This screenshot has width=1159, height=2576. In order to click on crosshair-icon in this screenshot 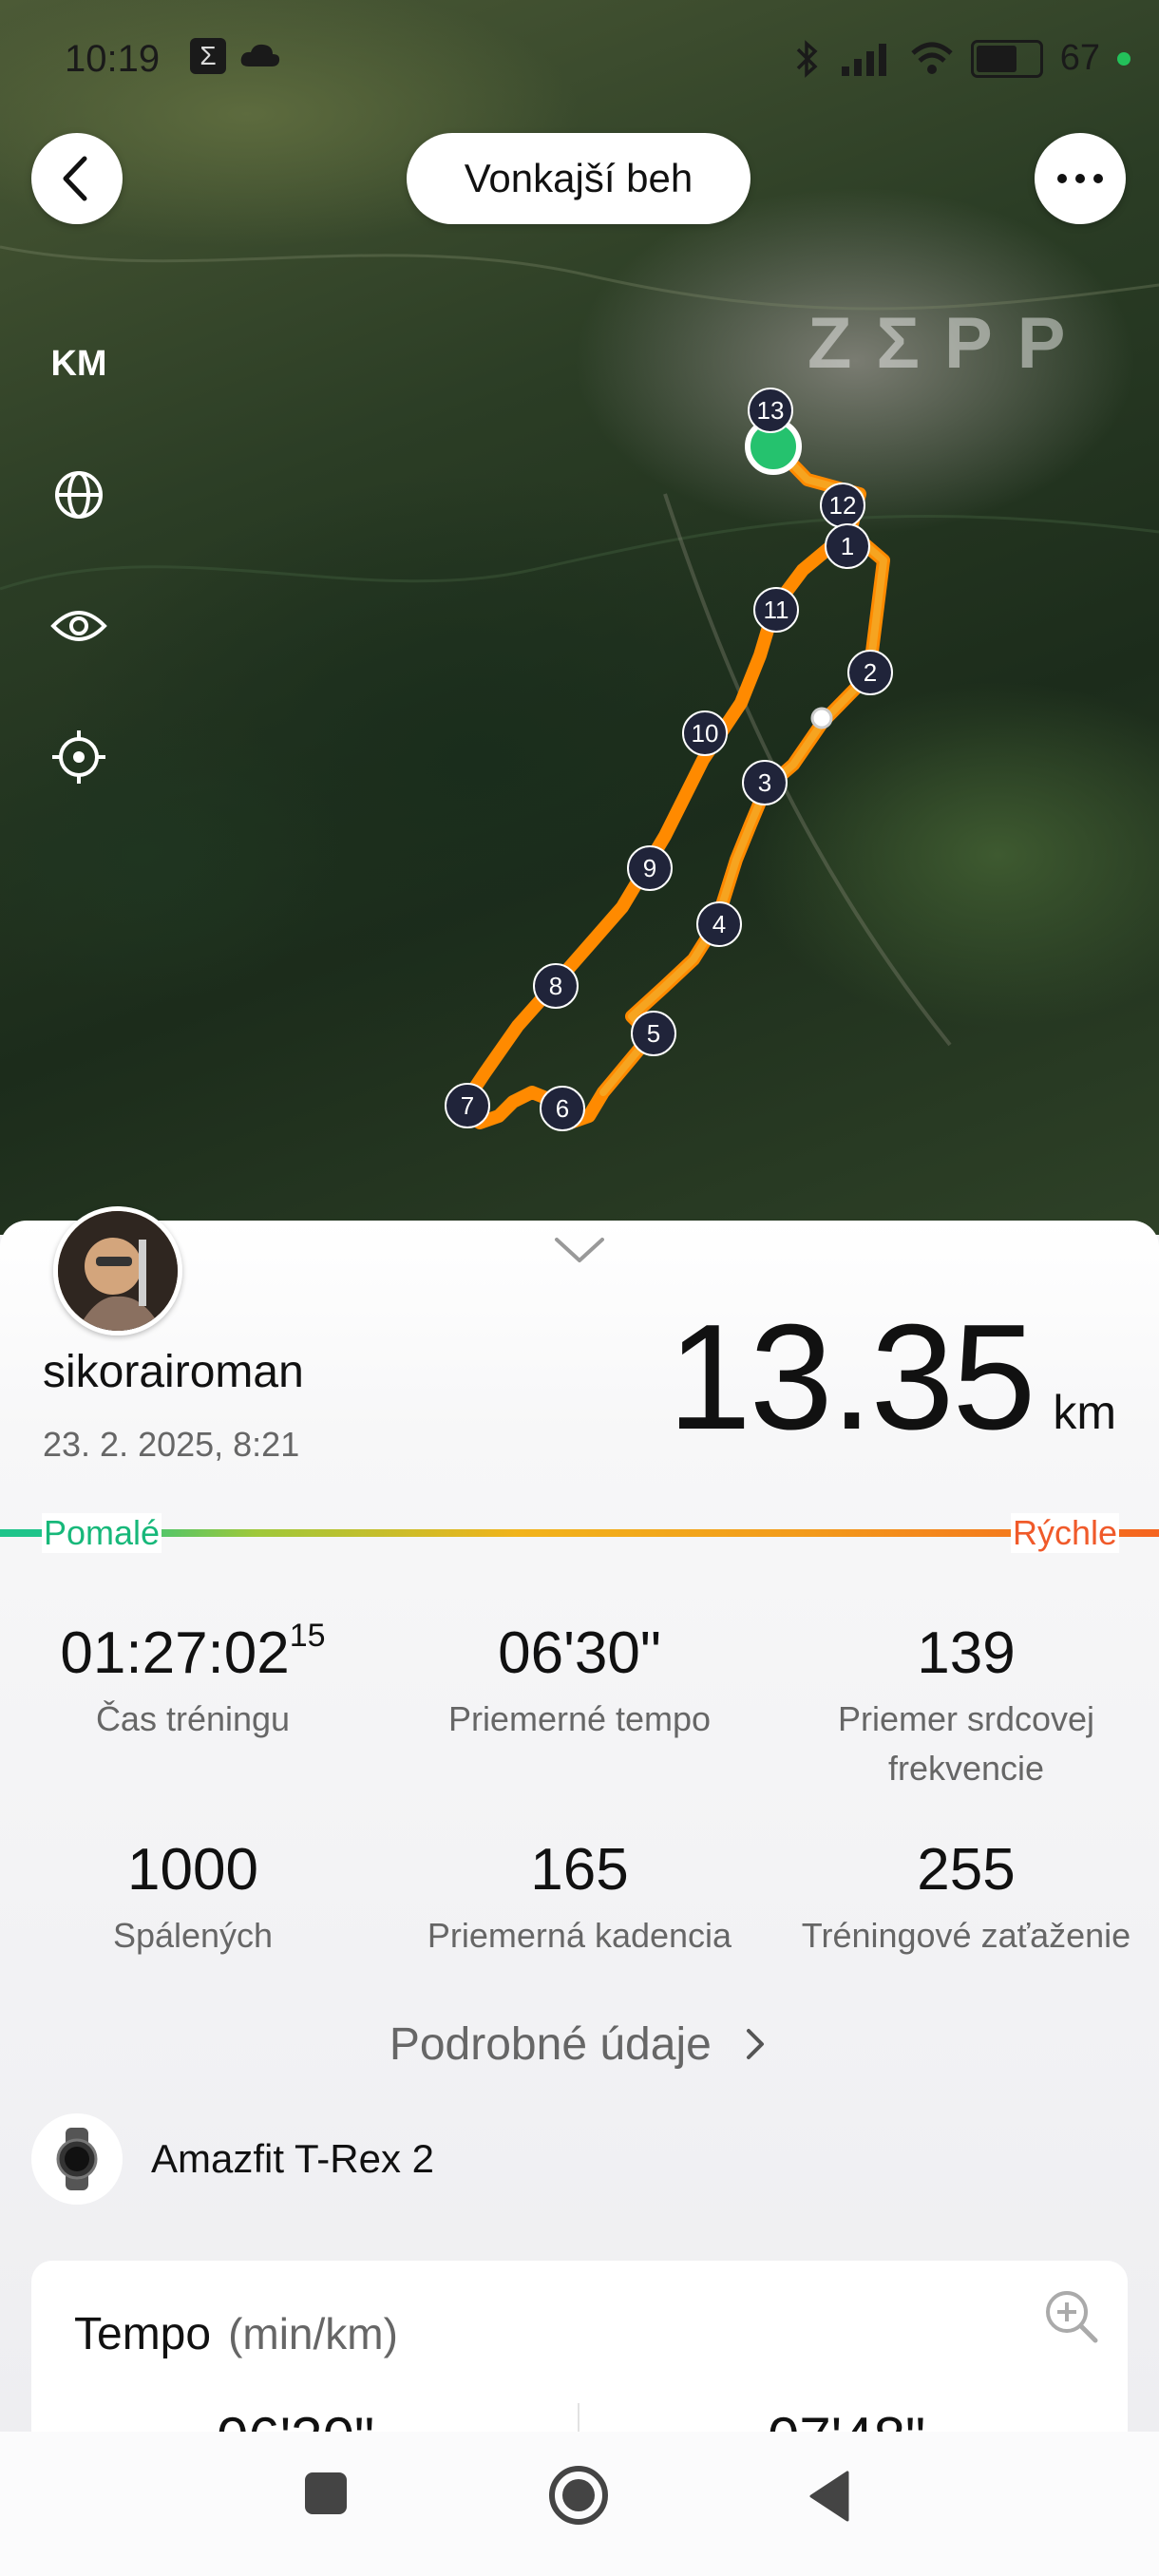, I will do `click(78, 757)`.